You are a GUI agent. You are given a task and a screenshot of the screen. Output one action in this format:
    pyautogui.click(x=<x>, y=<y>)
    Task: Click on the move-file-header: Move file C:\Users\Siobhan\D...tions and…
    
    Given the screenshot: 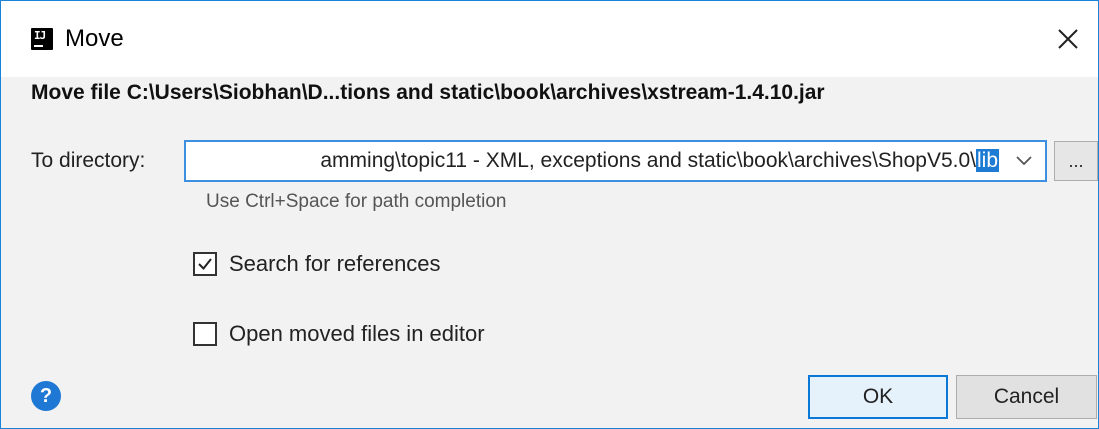 What is the action you would take?
    pyautogui.click(x=428, y=92)
    